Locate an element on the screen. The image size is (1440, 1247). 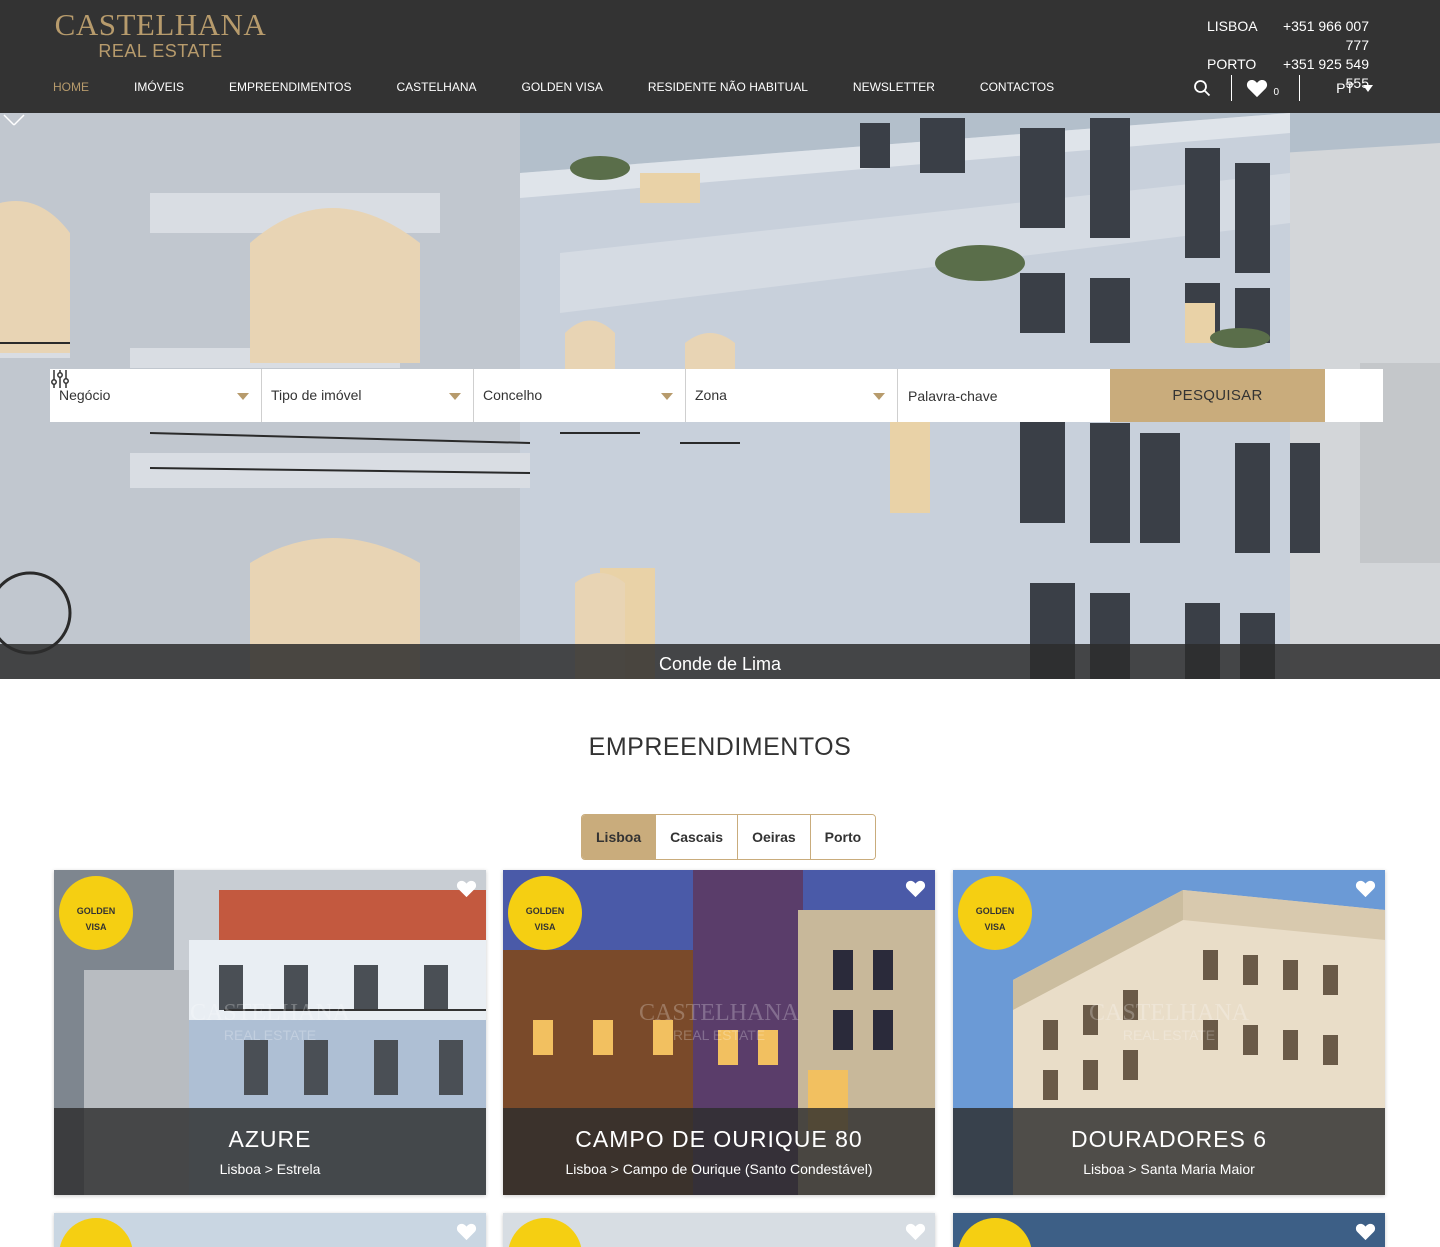
language-selector: PT is located at coordinates (1354, 88).